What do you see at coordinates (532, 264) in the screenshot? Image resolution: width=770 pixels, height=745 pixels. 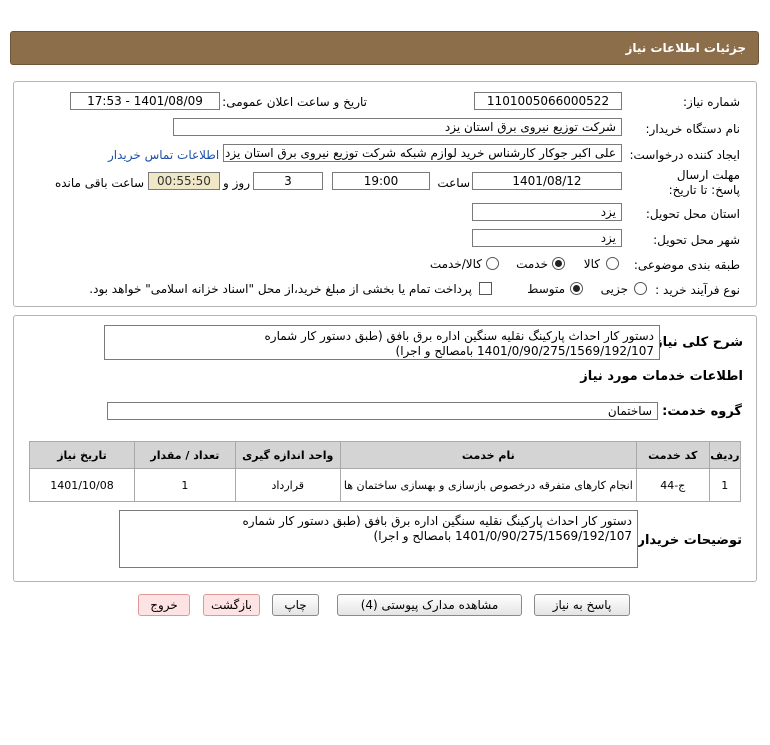 I see `category-service-label: خدمت` at bounding box center [532, 264].